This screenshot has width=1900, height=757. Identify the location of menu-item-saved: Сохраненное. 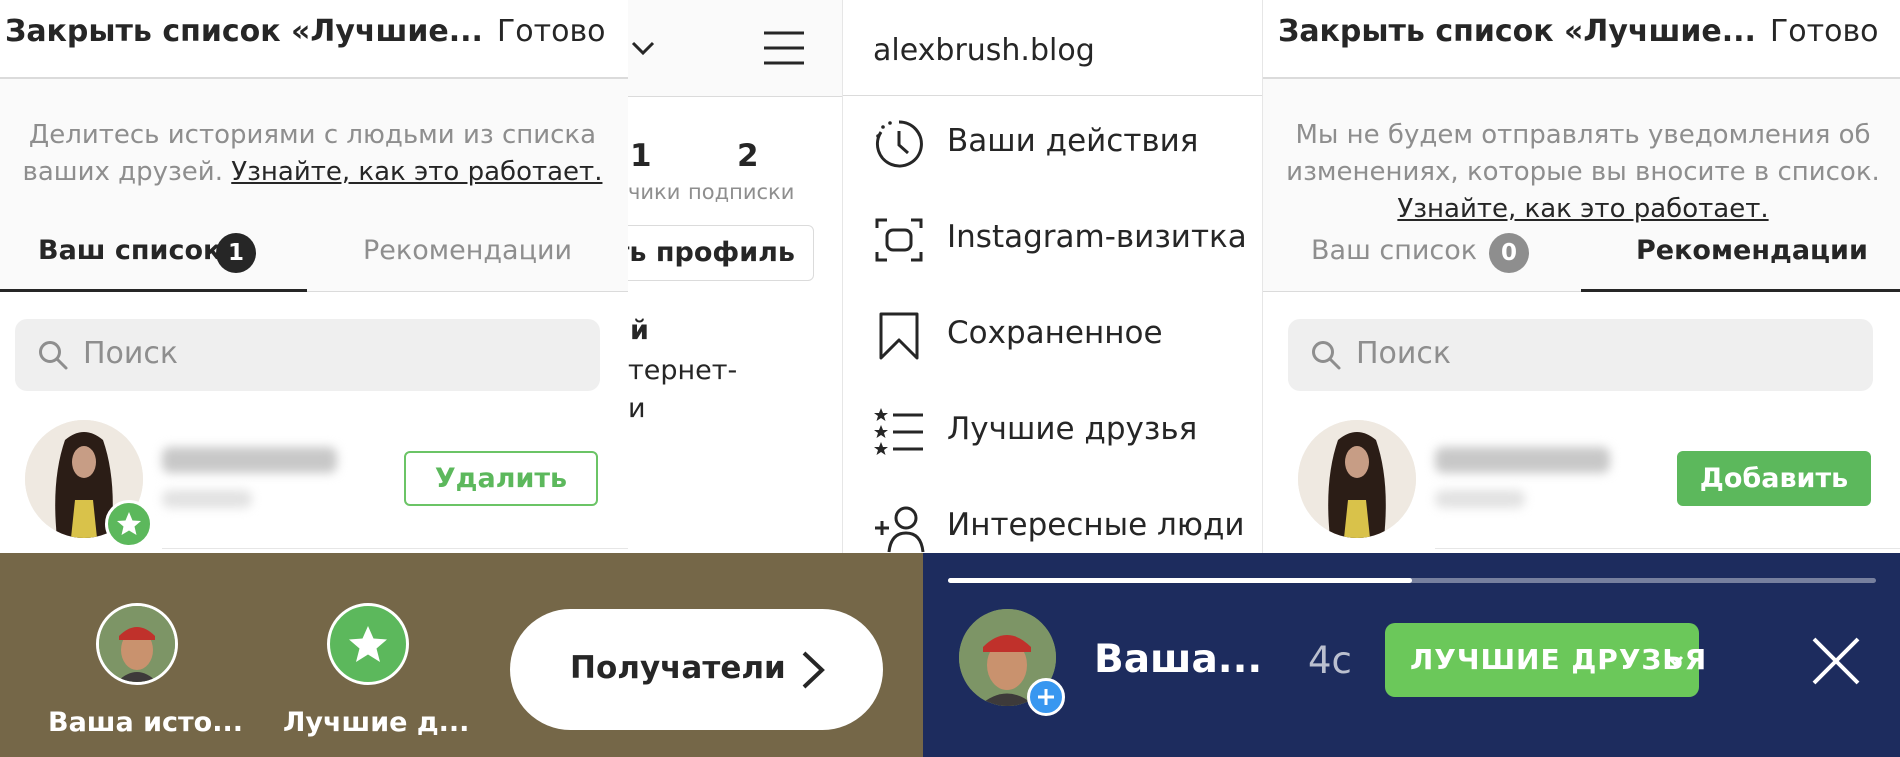
(1053, 335).